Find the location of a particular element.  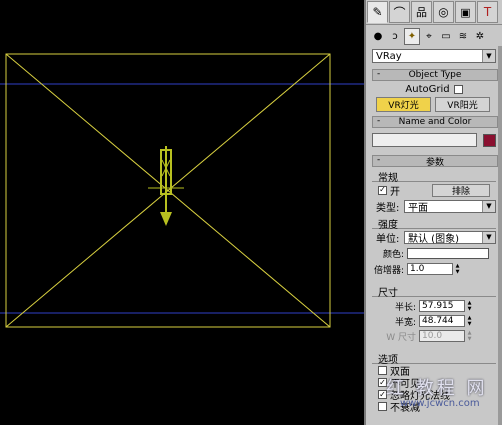

object-name-field is located at coordinates (424, 140).